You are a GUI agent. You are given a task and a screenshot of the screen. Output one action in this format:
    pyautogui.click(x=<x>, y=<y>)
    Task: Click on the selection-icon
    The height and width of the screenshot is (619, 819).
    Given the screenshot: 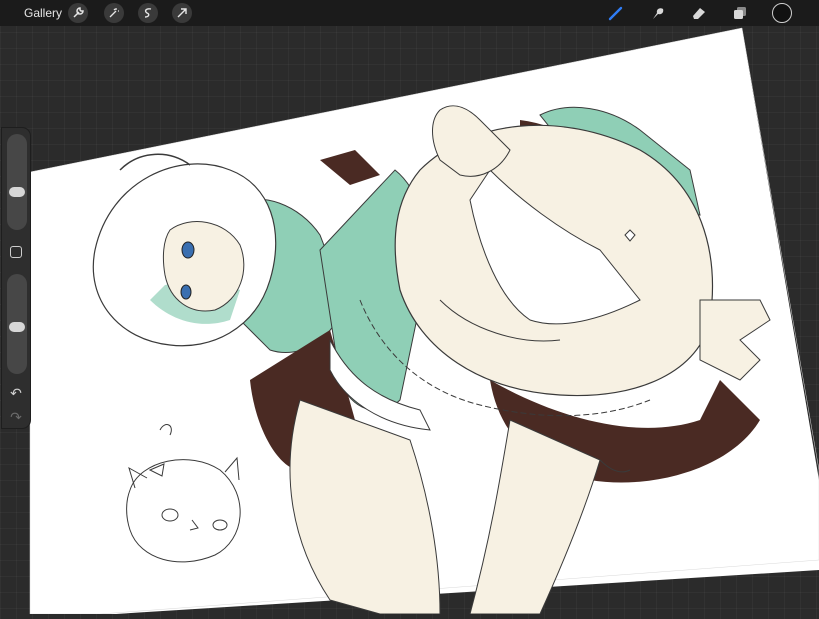 What is the action you would take?
    pyautogui.click(x=148, y=13)
    